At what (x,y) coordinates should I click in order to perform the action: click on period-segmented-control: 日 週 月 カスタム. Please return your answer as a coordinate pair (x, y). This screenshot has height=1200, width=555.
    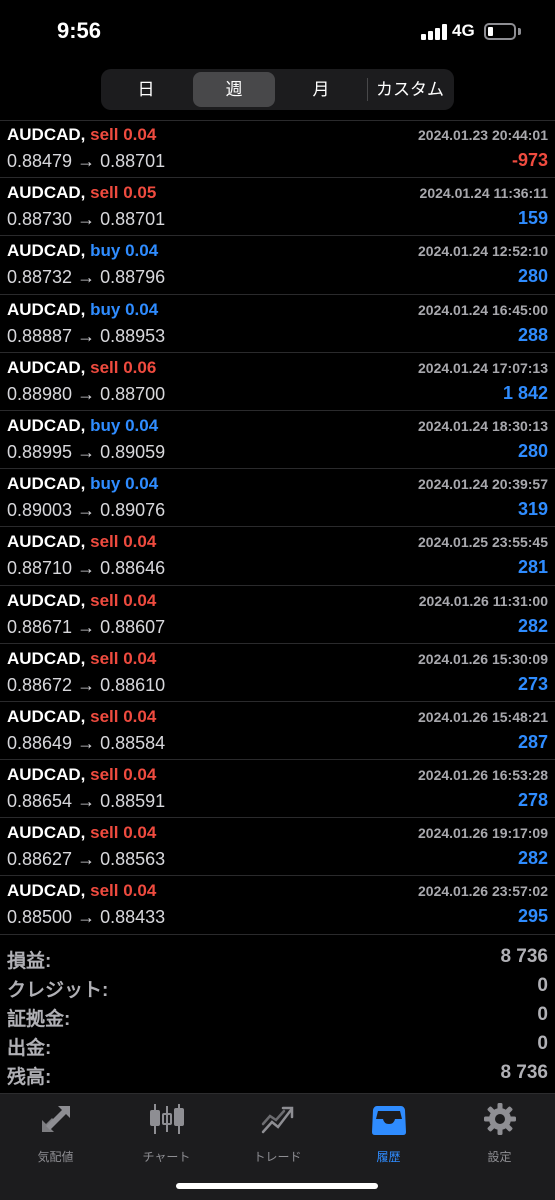
    Looking at the image, I should click on (277, 89).